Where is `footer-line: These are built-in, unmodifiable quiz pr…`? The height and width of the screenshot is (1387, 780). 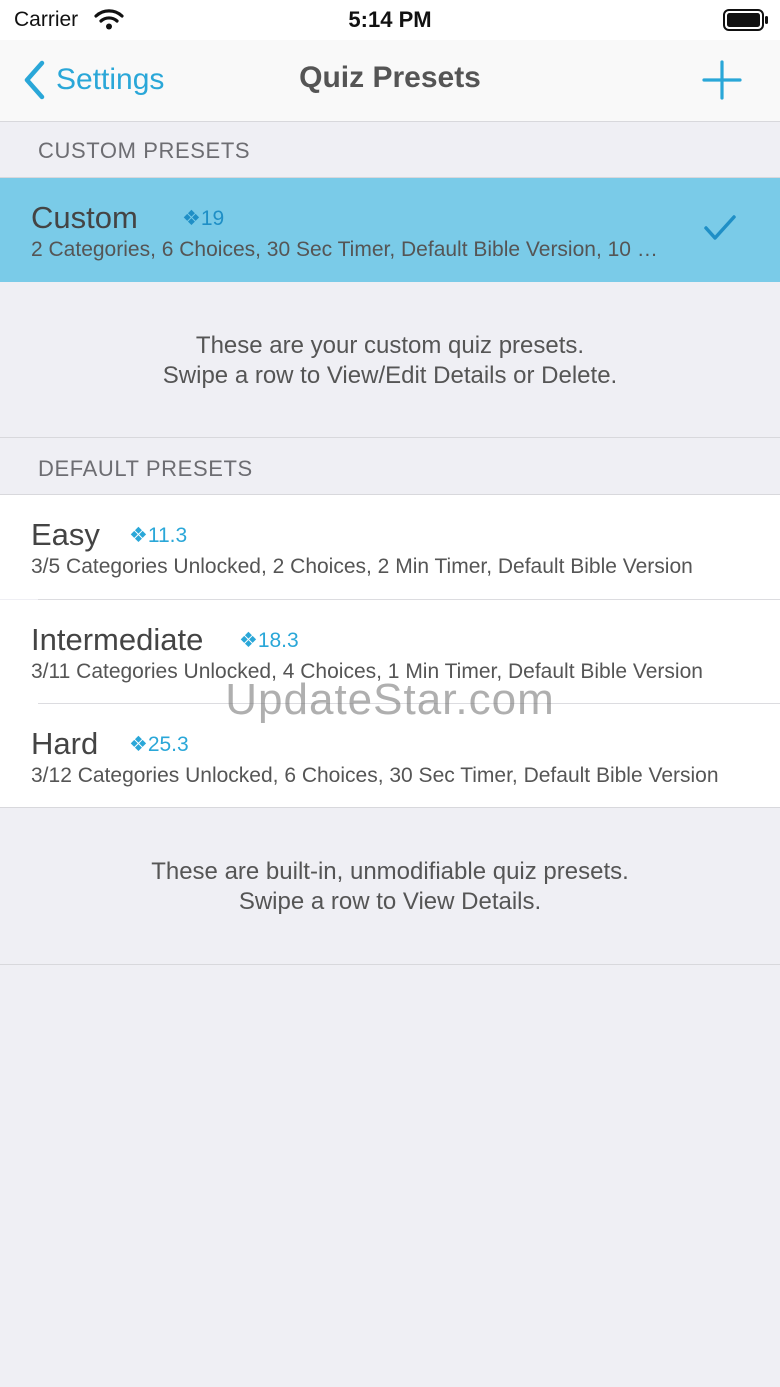 footer-line: These are built-in, unmodifiable quiz pr… is located at coordinates (390, 871).